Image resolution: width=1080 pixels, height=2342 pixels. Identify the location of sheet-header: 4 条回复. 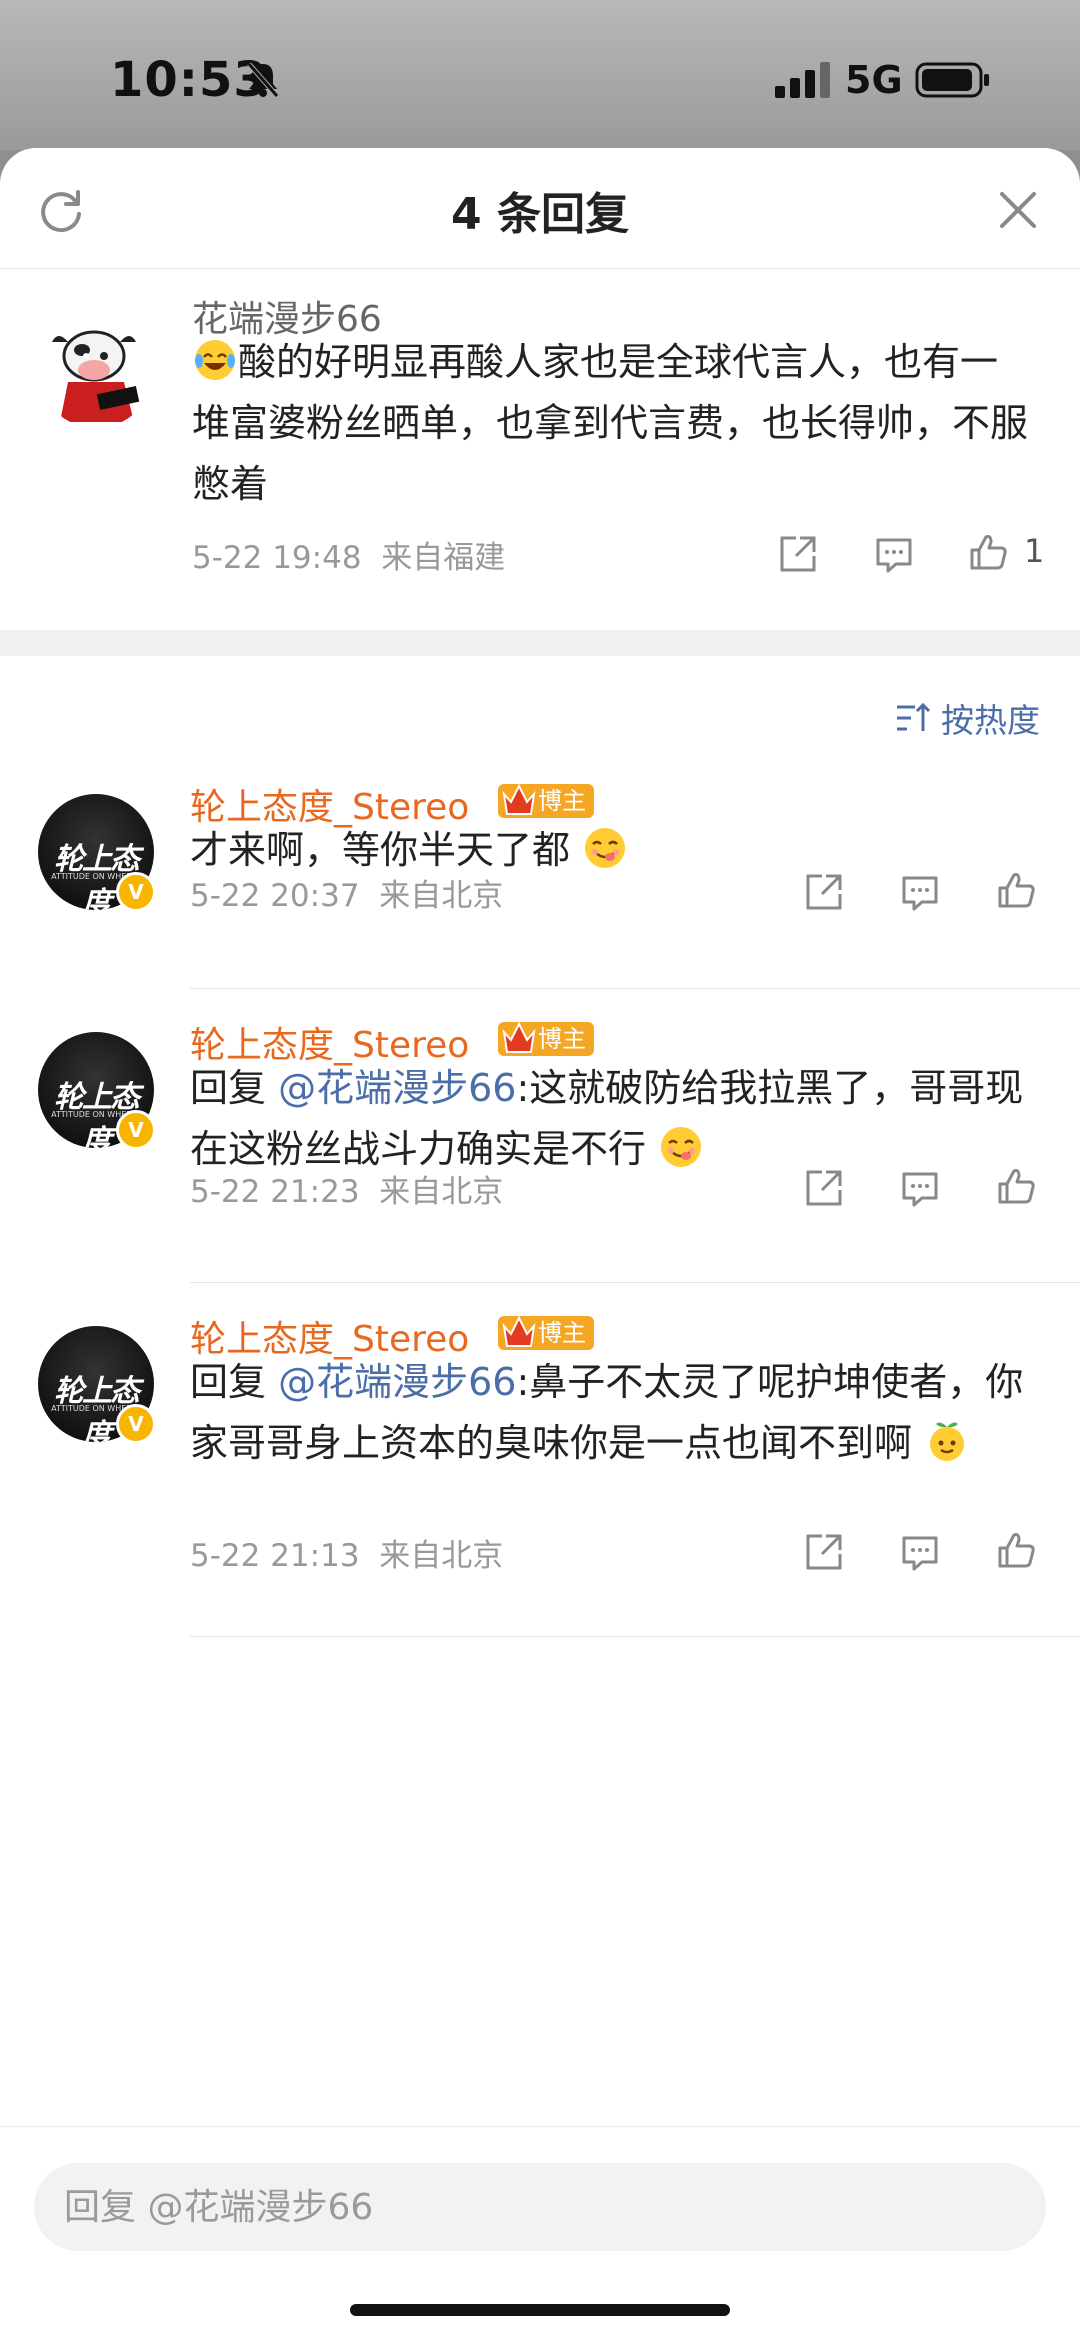
(540, 208).